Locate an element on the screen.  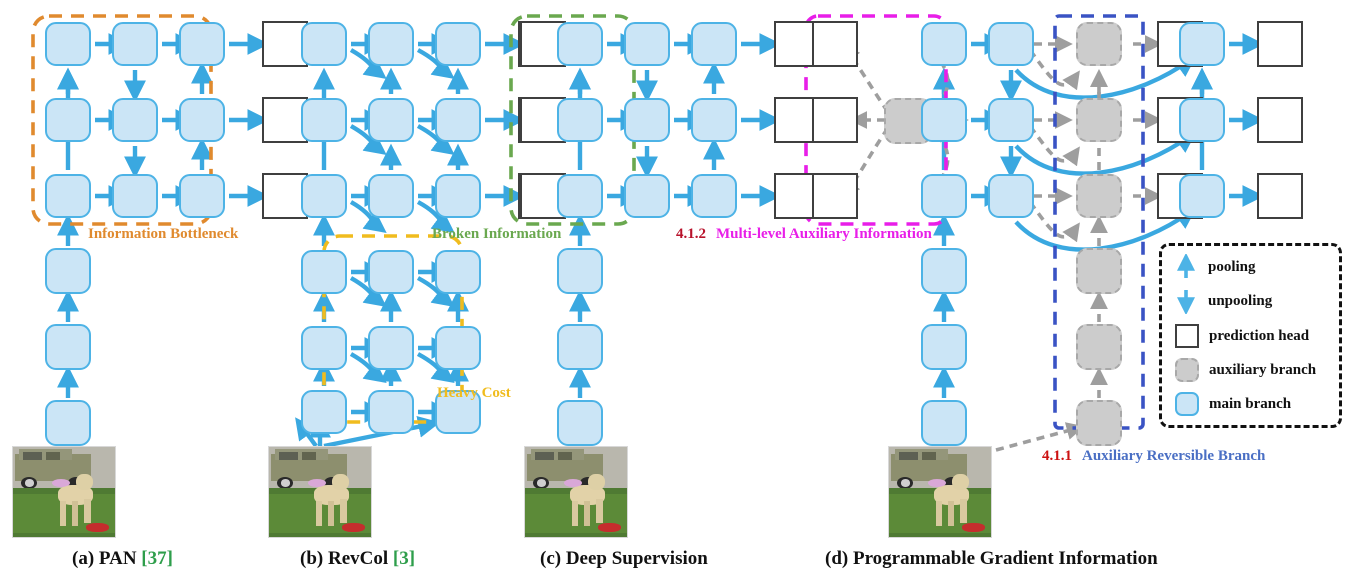
legend-item-auxiliary-branch: auxiliary branch is located at coordinates (1245, 370).